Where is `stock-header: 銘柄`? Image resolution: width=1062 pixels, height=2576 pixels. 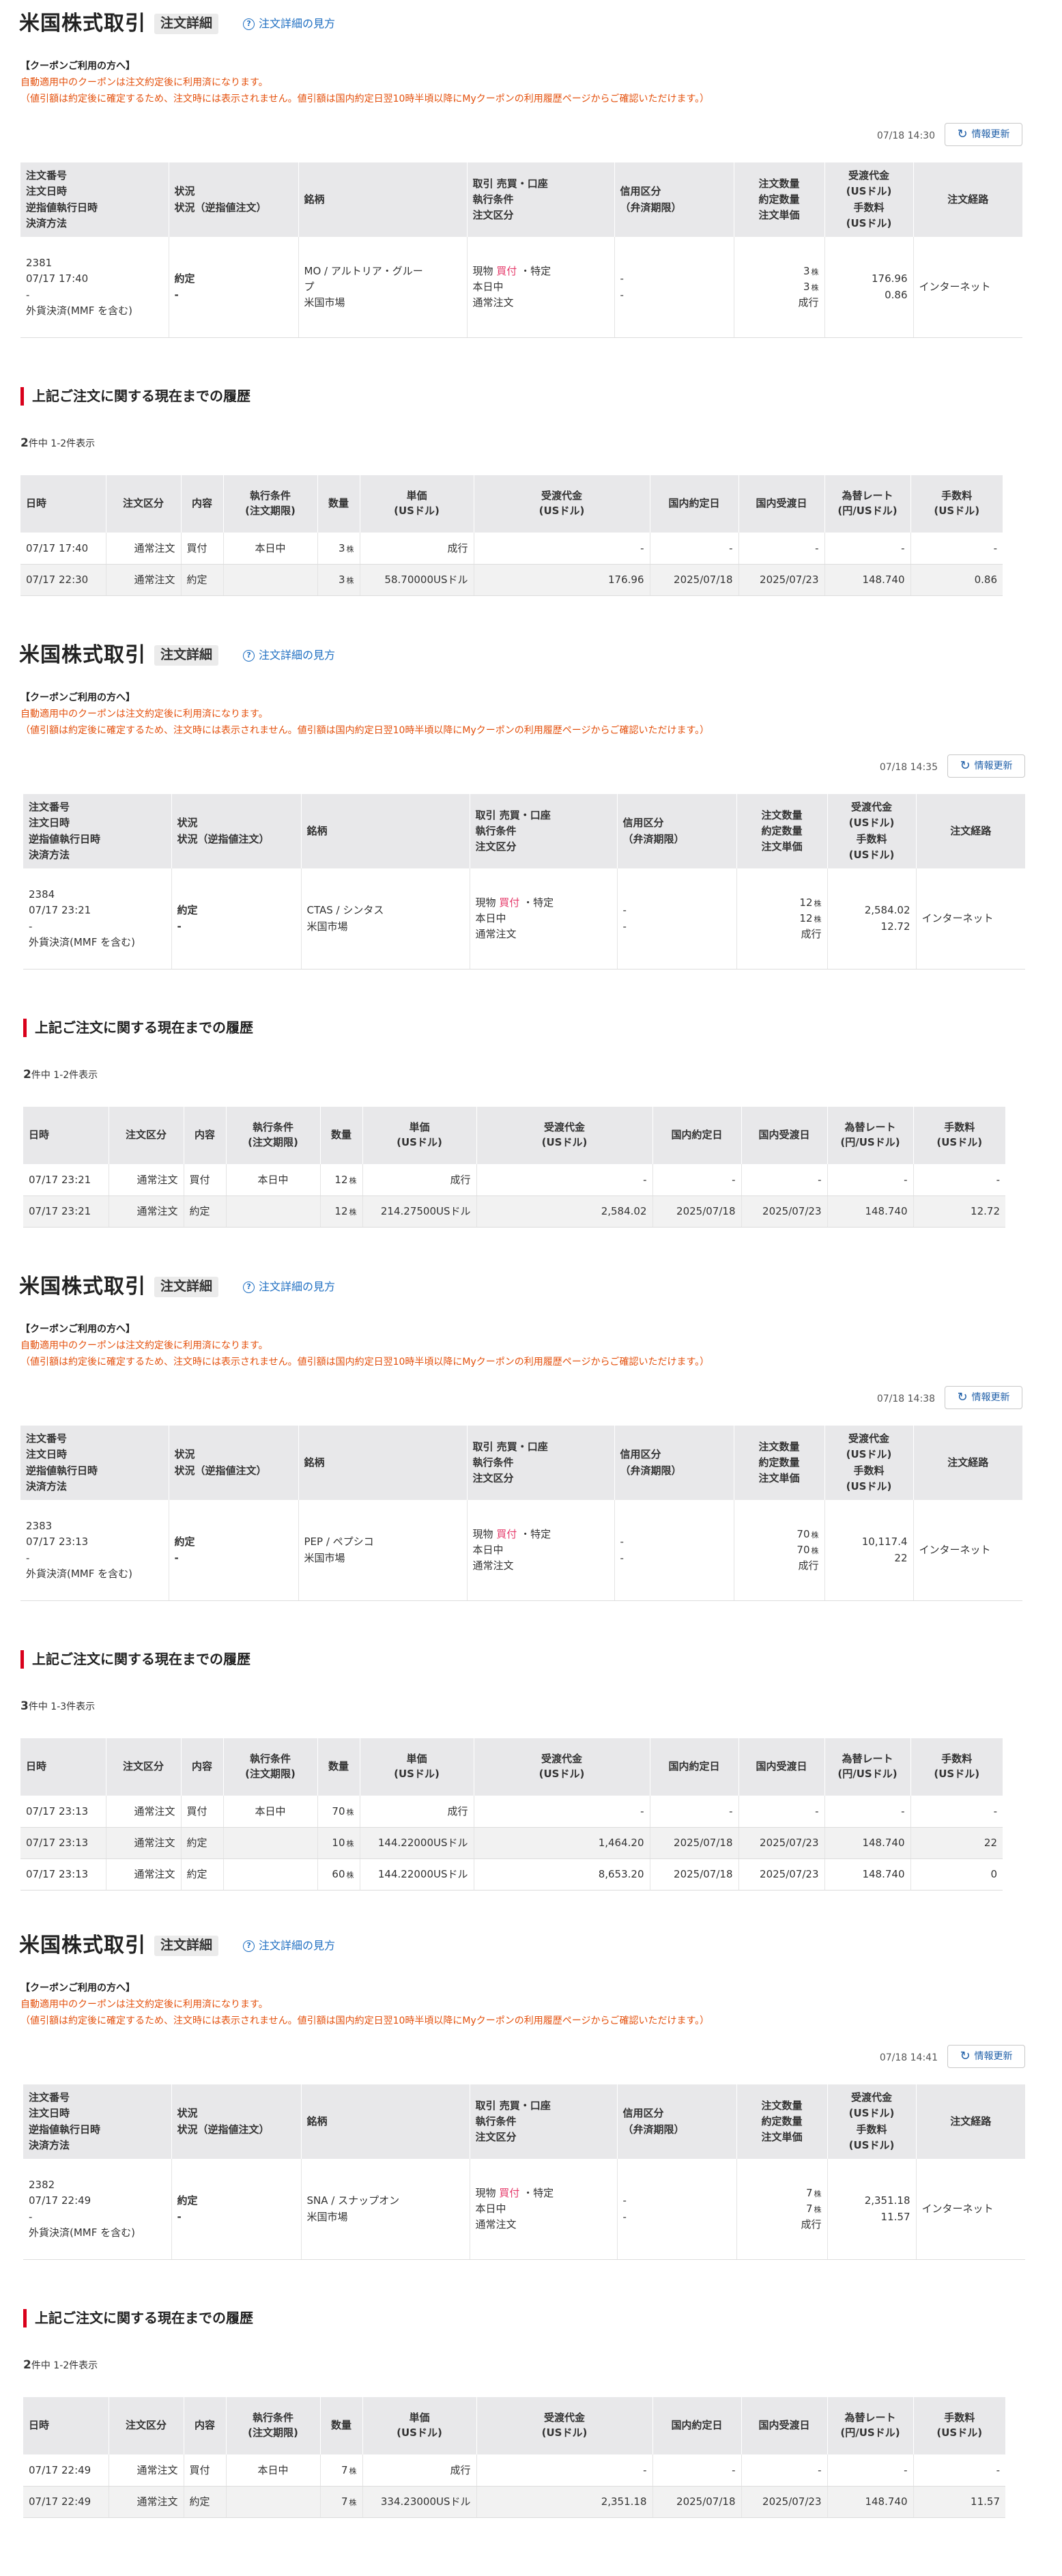
stock-header: 銘柄 is located at coordinates (385, 831).